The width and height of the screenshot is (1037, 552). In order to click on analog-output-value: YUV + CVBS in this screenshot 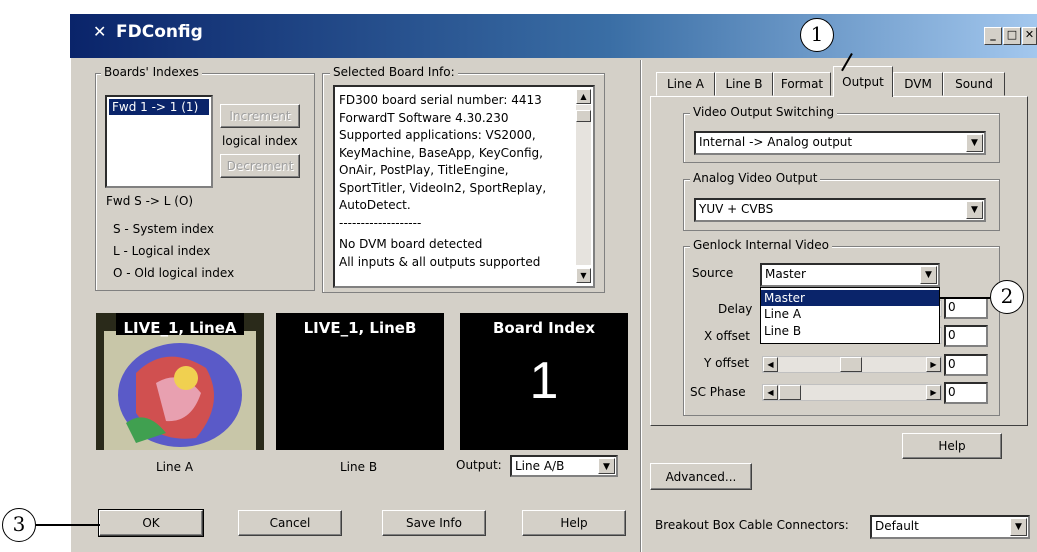, I will do `click(736, 209)`.